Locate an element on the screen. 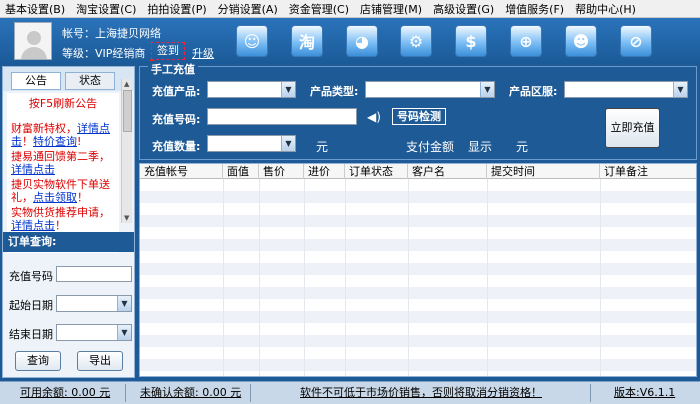 The height and width of the screenshot is (404, 700). check-number-button: 号码检测 is located at coordinates (419, 116).